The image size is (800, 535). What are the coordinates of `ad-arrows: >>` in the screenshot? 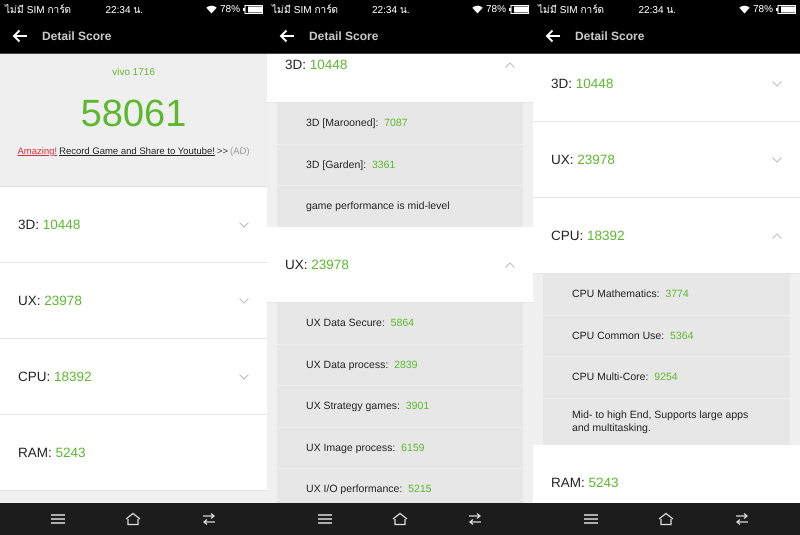 It's located at (222, 151).